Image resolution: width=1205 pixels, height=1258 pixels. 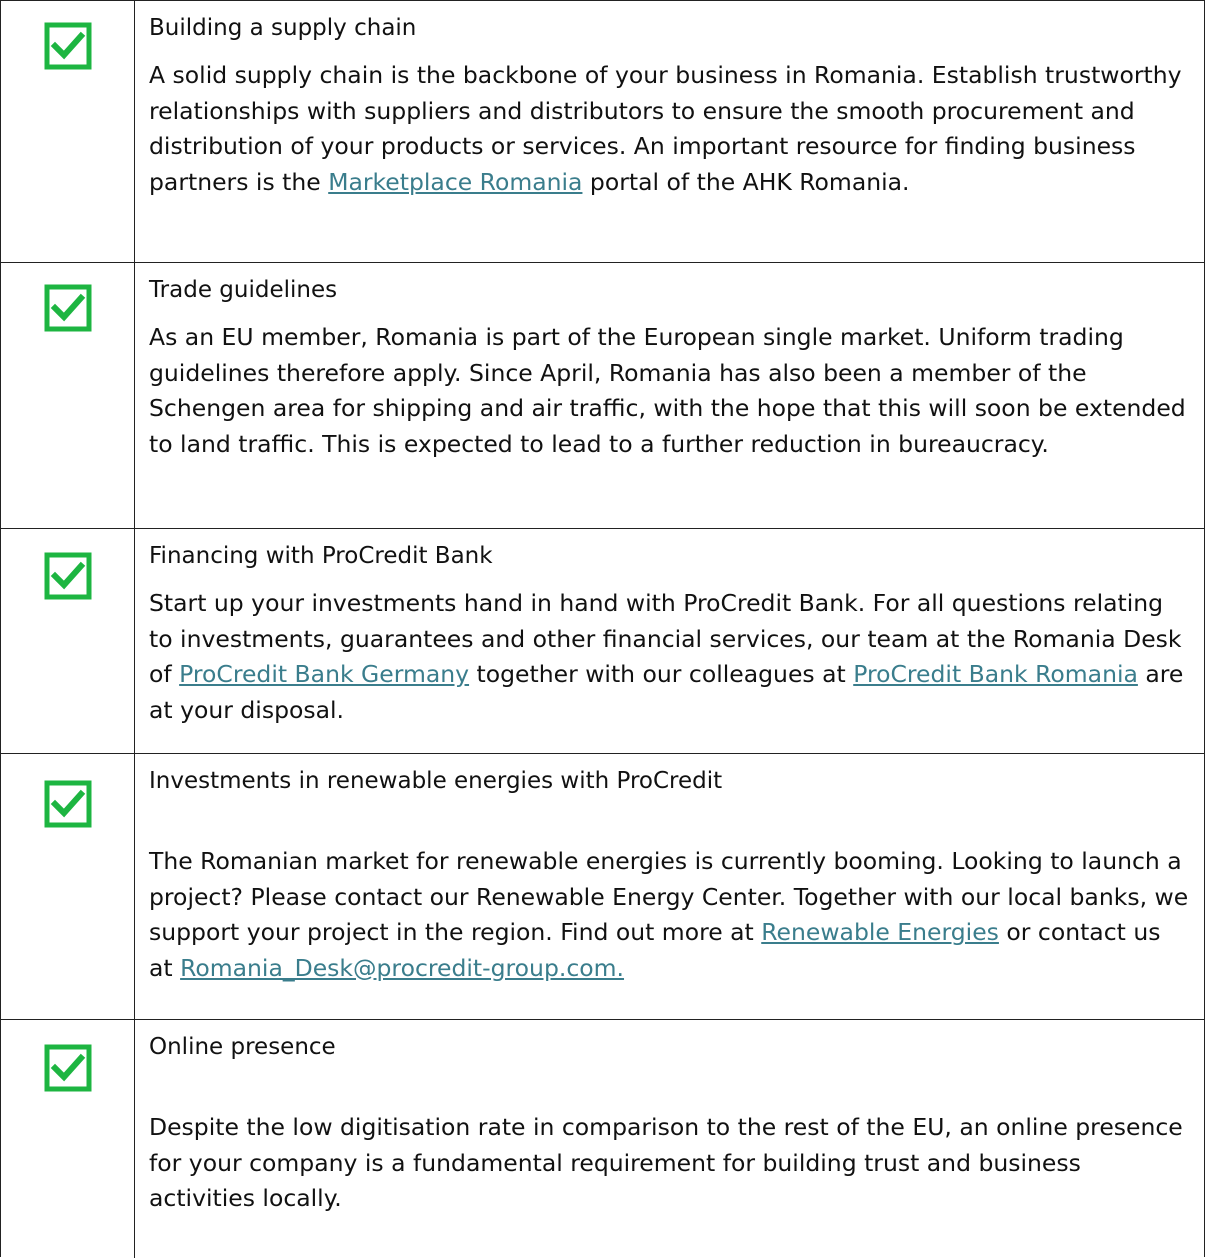 I want to click on marketplace-romania-link: Marketplace Romania, so click(x=455, y=182).